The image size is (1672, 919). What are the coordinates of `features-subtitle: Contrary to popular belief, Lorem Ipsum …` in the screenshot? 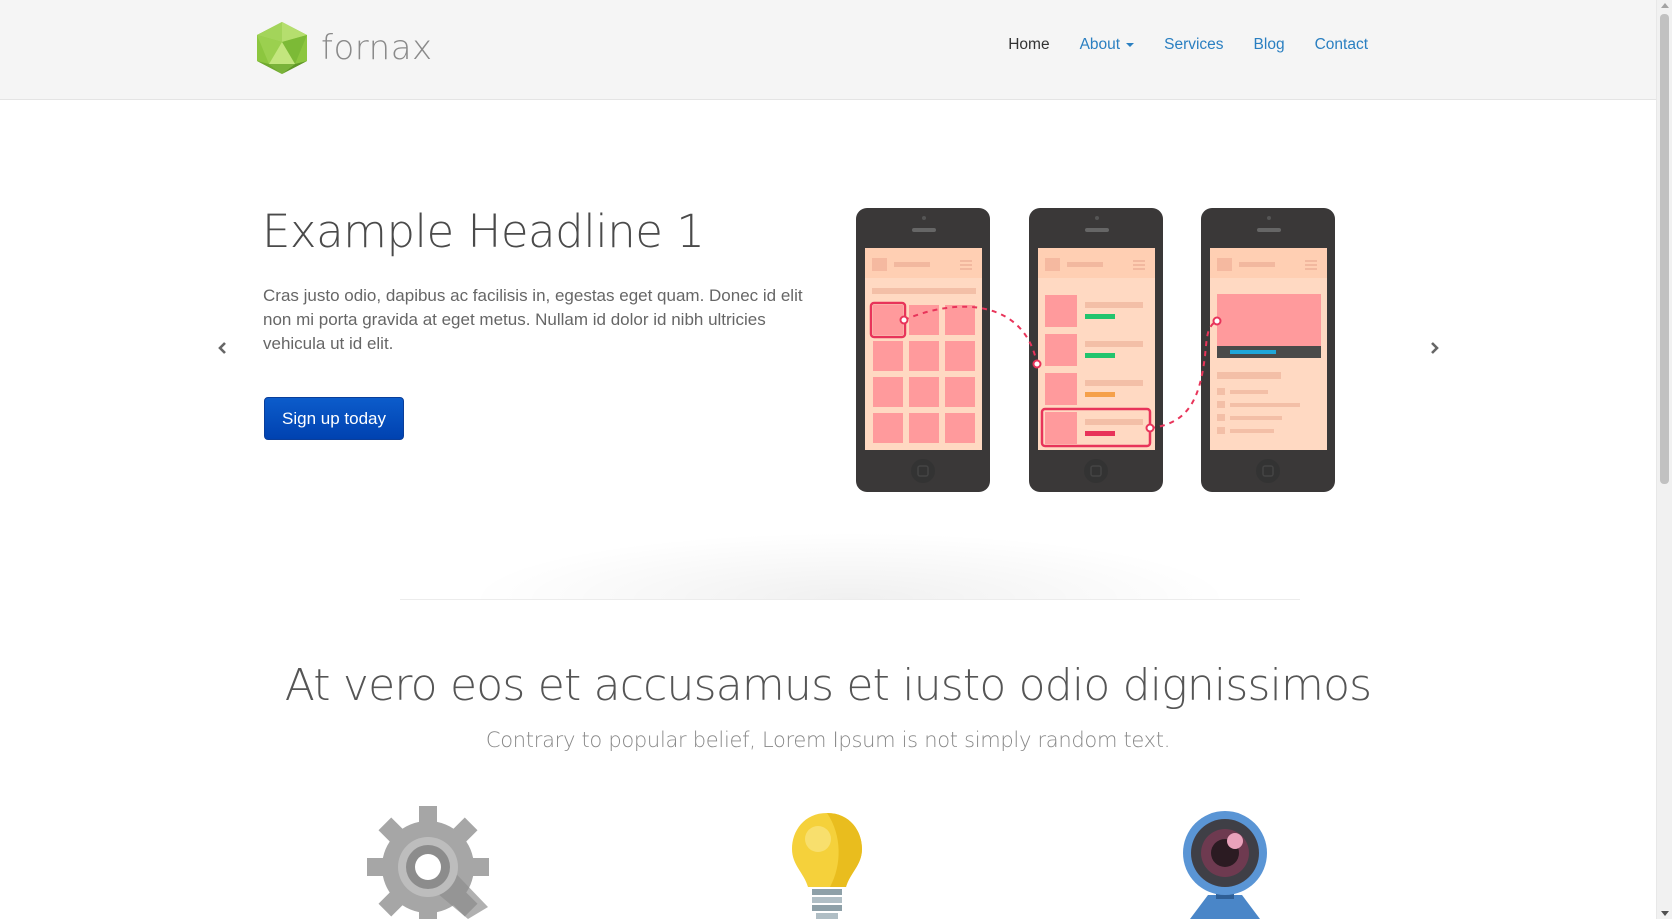 It's located at (828, 740).